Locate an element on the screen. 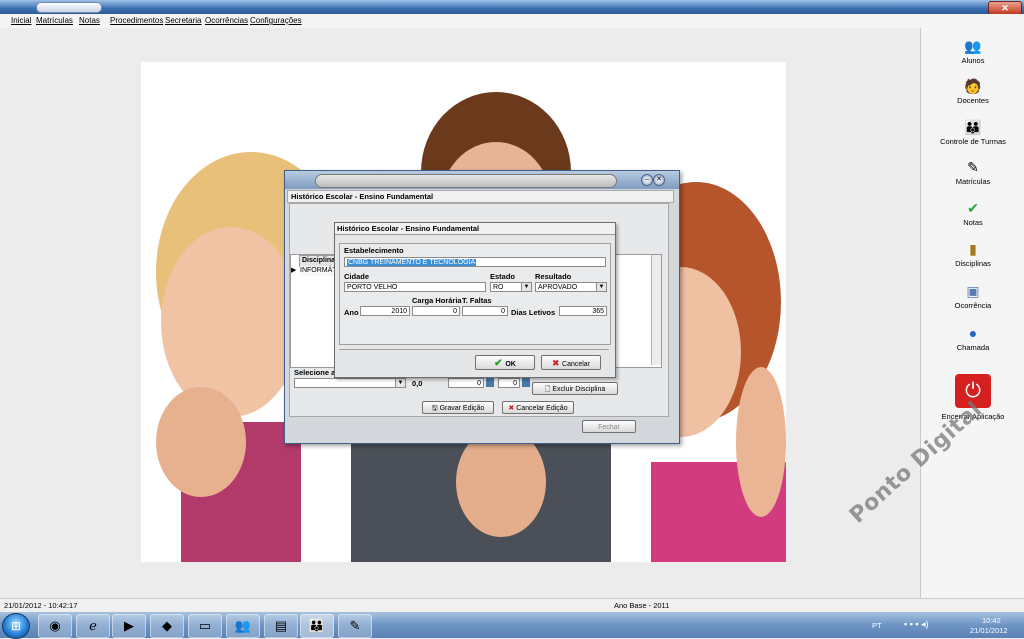 This screenshot has height=639, width=1024. people-taskbar-icon: 👥 is located at coordinates (243, 626).